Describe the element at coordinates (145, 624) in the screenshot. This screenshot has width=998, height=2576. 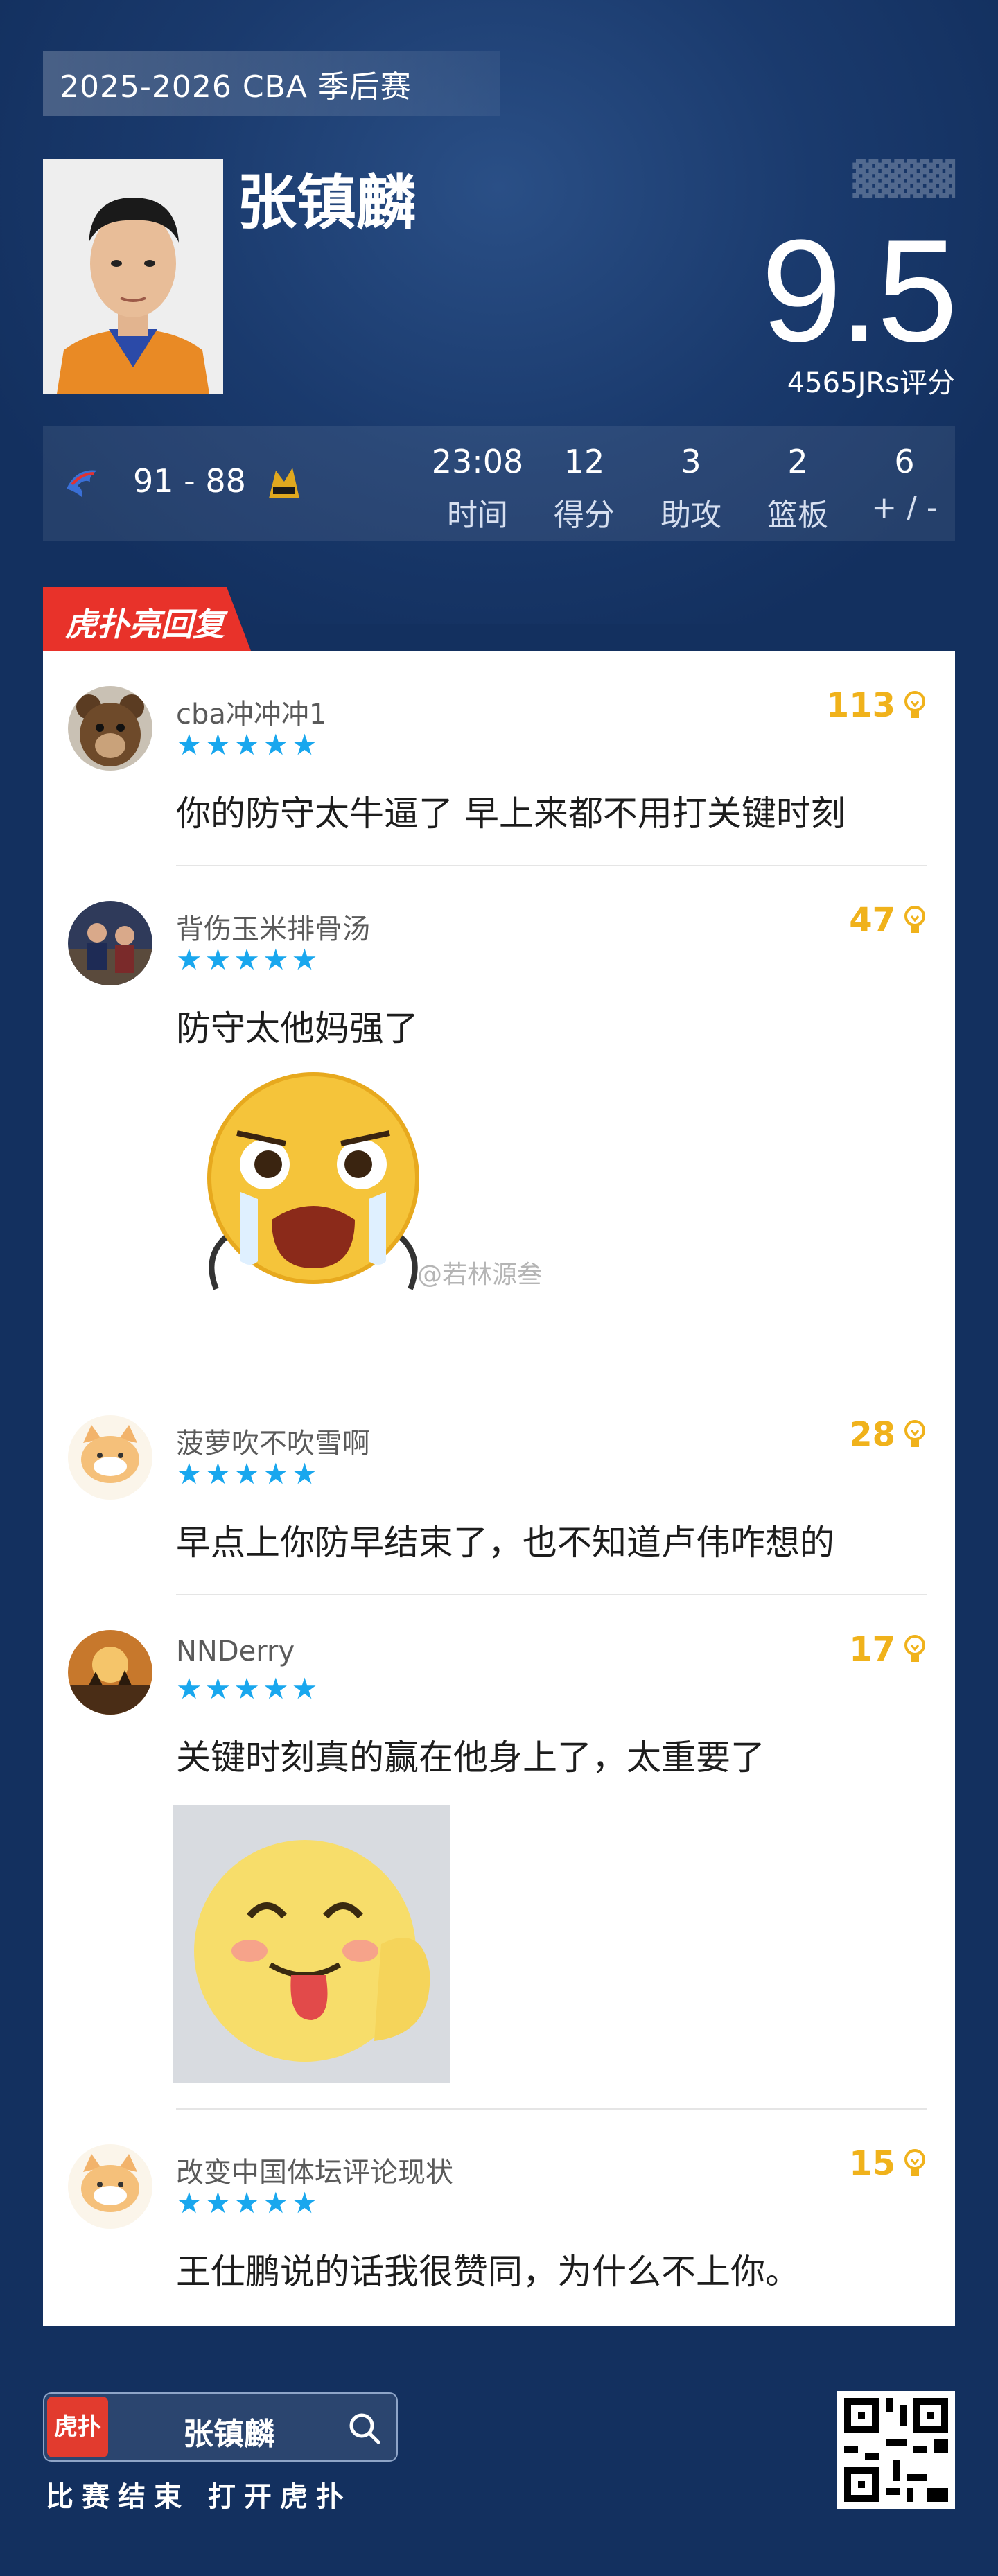
I see `hot-replies-label: 虎扑亮回复` at that location.